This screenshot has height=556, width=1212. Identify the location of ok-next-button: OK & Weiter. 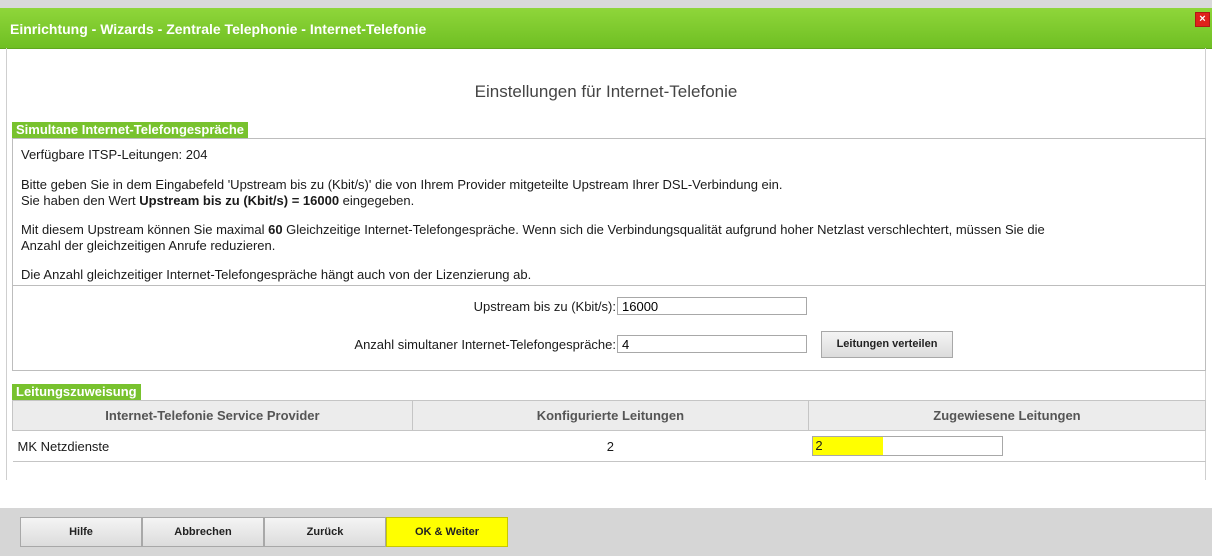
(447, 532).